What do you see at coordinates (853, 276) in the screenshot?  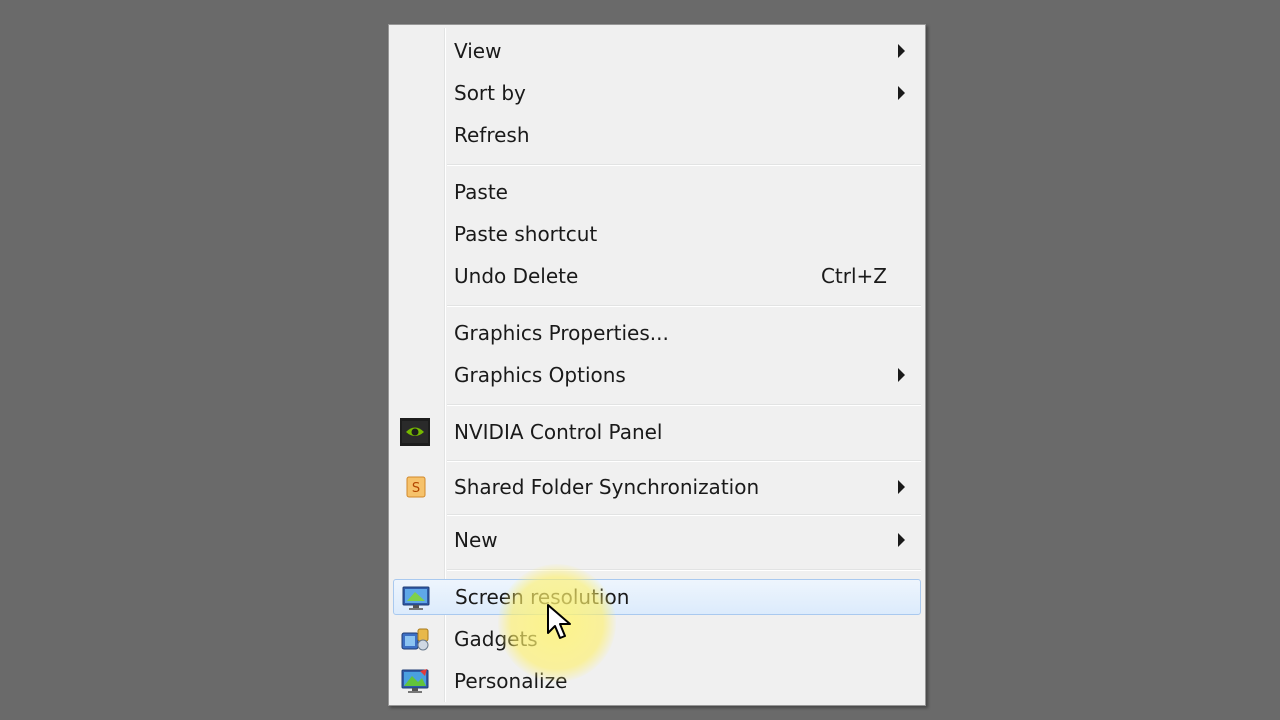 I see `menu-item-shortcut: Ctrl+Z` at bounding box center [853, 276].